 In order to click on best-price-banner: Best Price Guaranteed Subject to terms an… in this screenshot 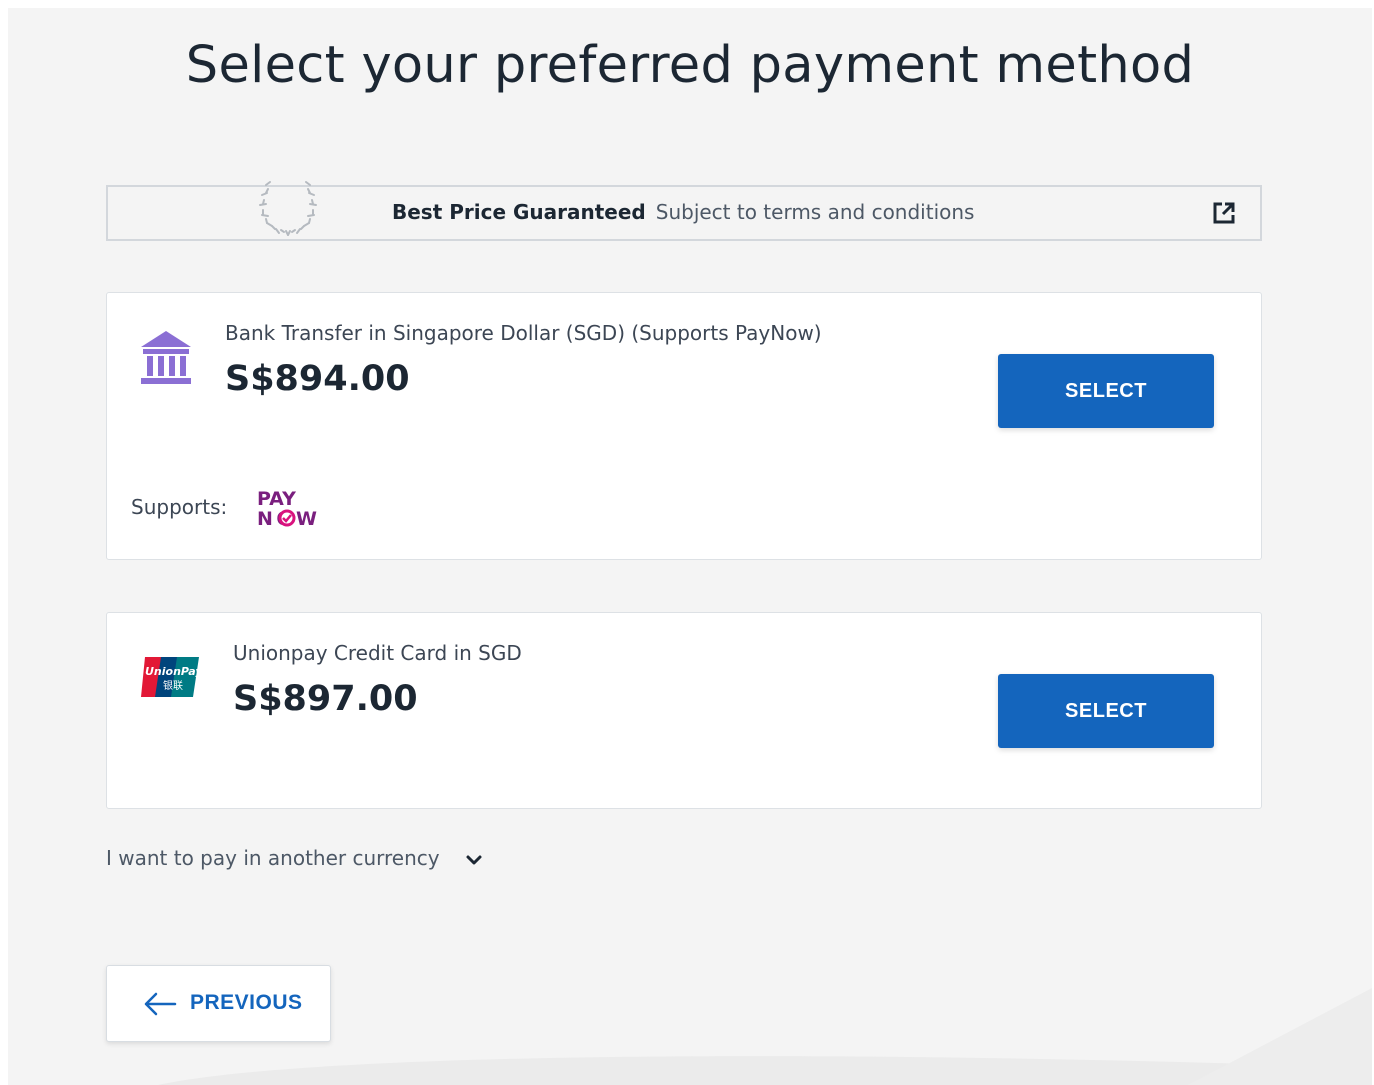, I will do `click(684, 211)`.